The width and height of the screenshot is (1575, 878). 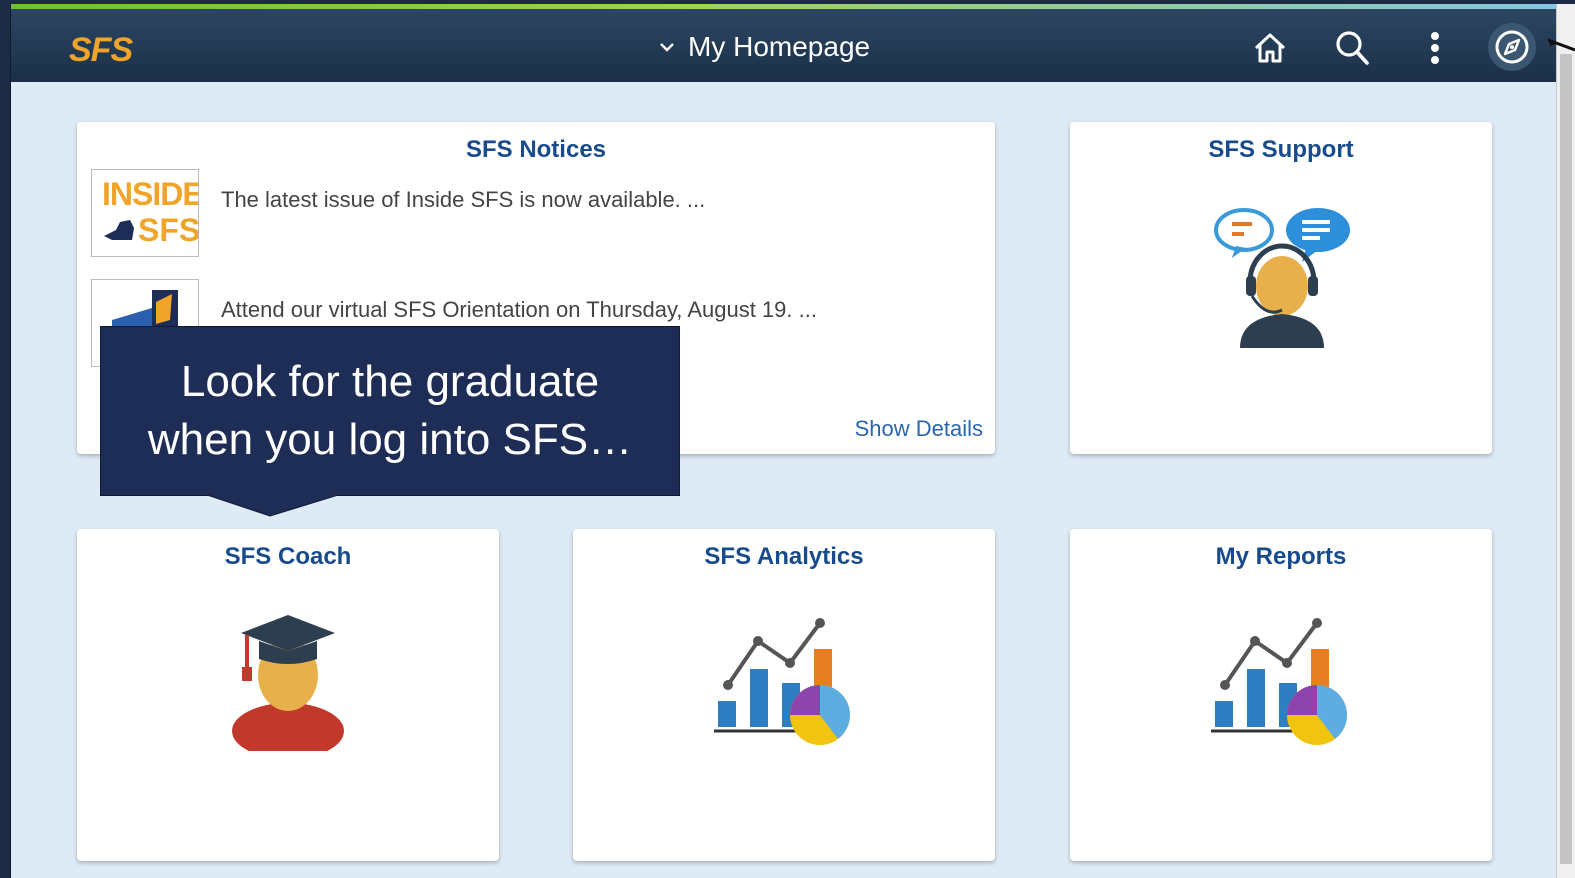 I want to click on homepage-selector: My Homepage, so click(x=763, y=47).